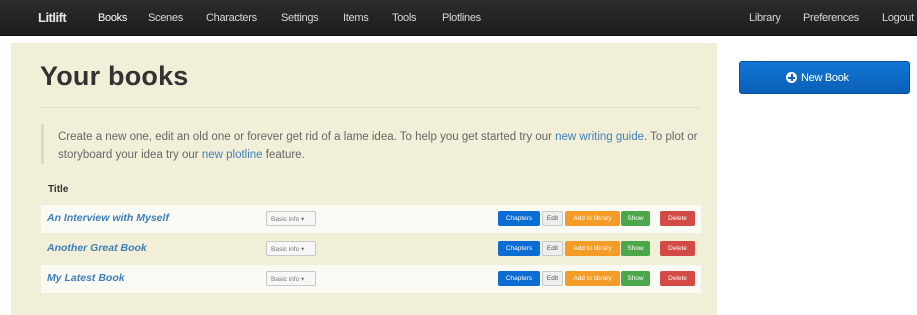  I want to click on intro-text: feature., so click(283, 155).